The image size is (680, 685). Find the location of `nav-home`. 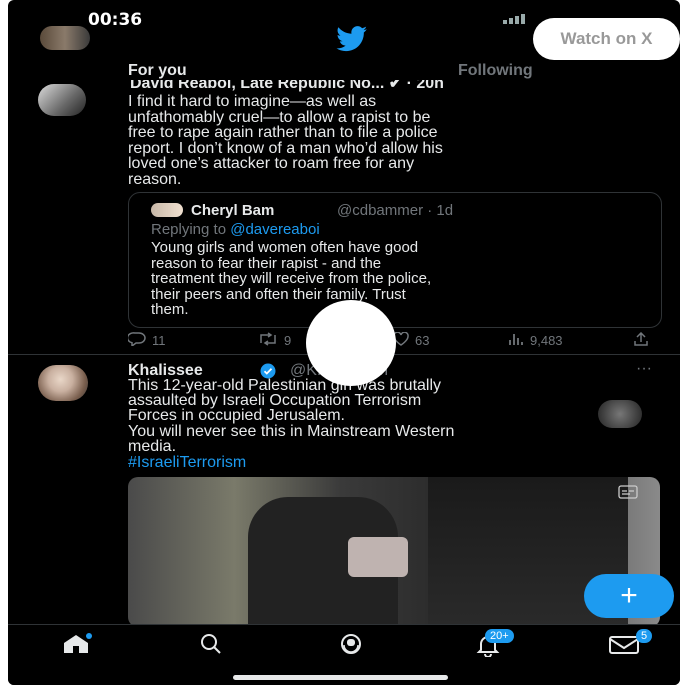

nav-home is located at coordinates (76, 646).